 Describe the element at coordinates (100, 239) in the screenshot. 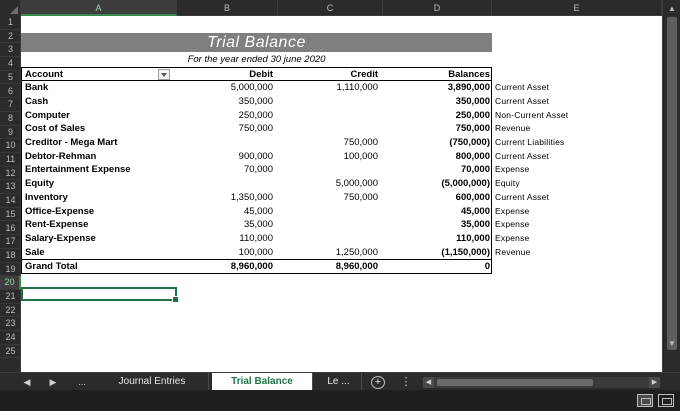

I see `account-cell: Salary-Expense` at that location.